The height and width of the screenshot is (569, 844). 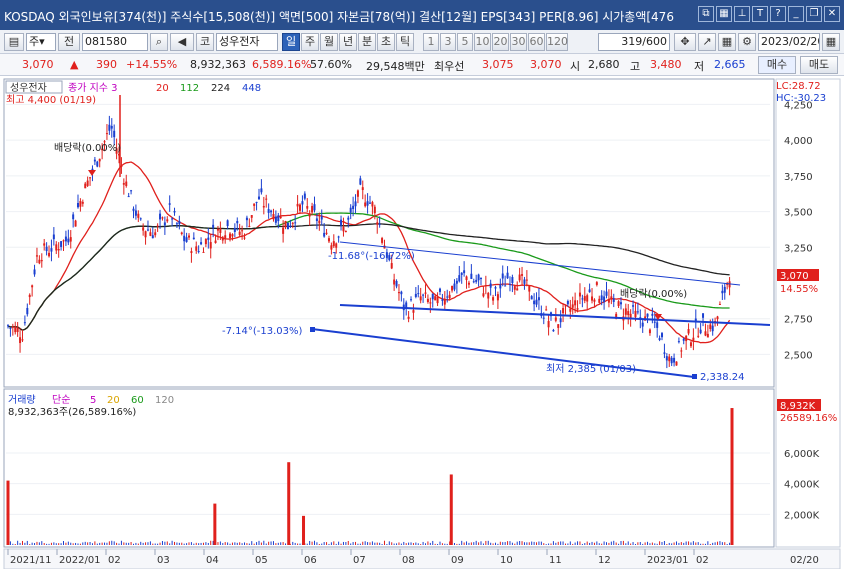 What do you see at coordinates (69, 42) in the screenshot?
I see `prev-button: 전` at bounding box center [69, 42].